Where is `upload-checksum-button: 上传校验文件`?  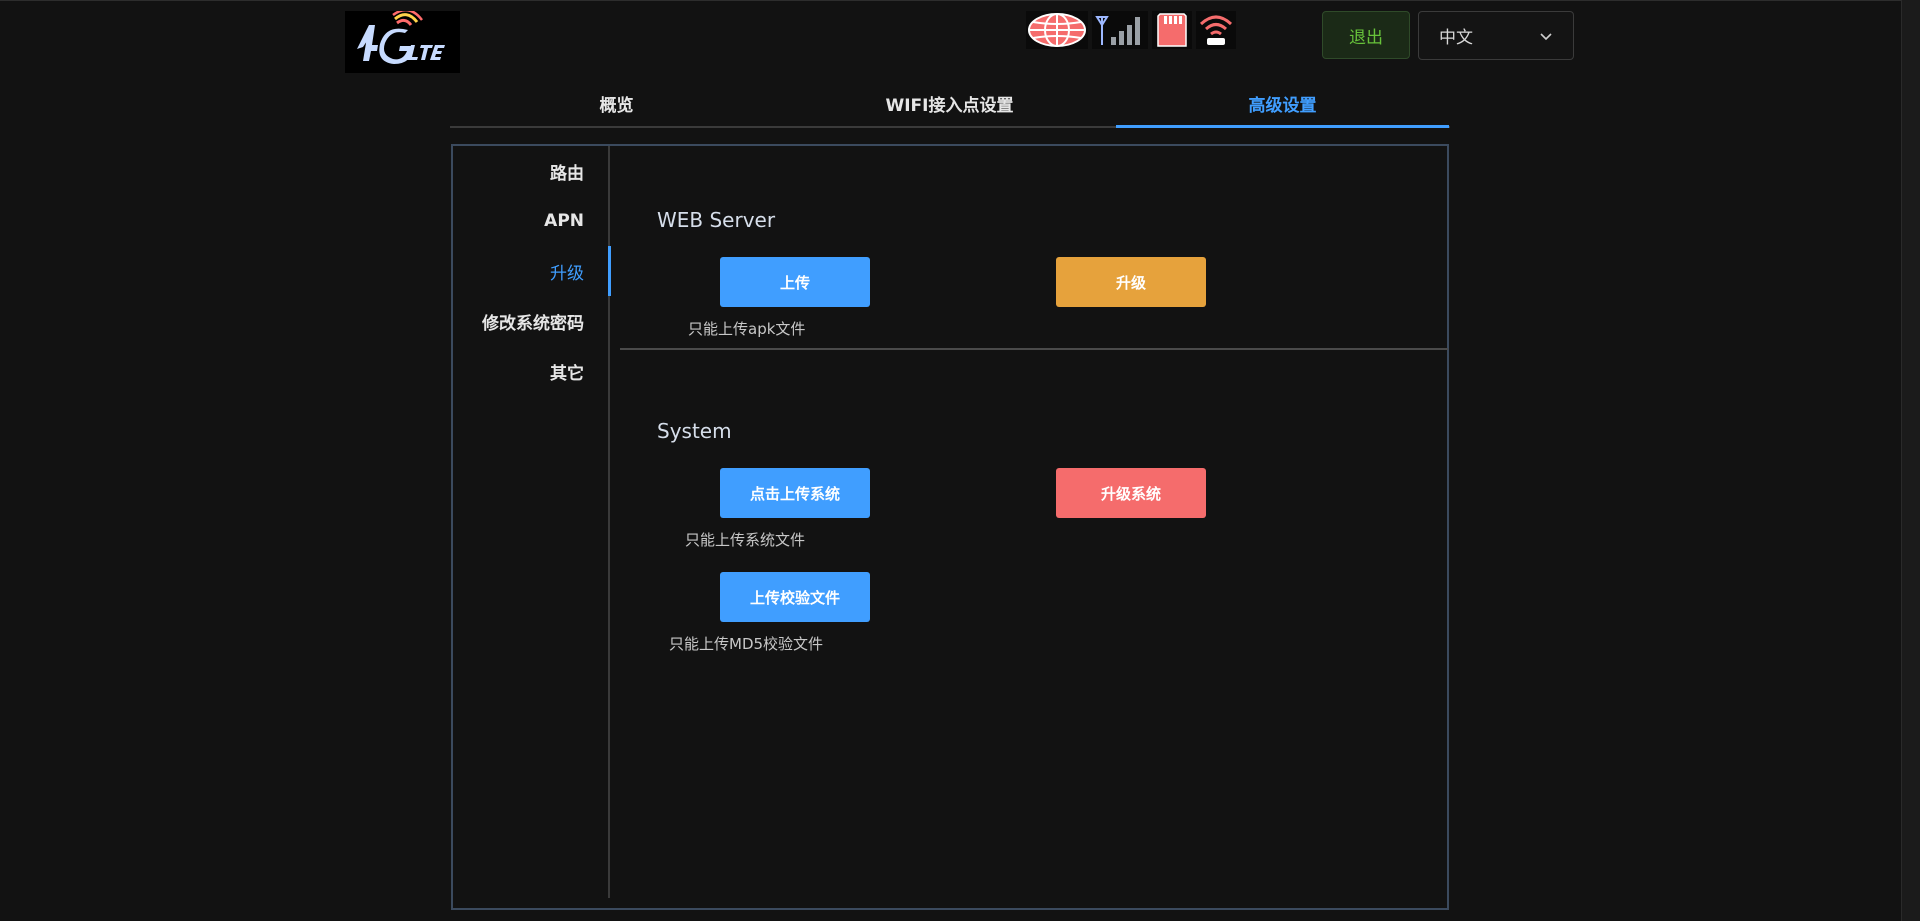
upload-checksum-button: 上传校验文件 is located at coordinates (795, 597).